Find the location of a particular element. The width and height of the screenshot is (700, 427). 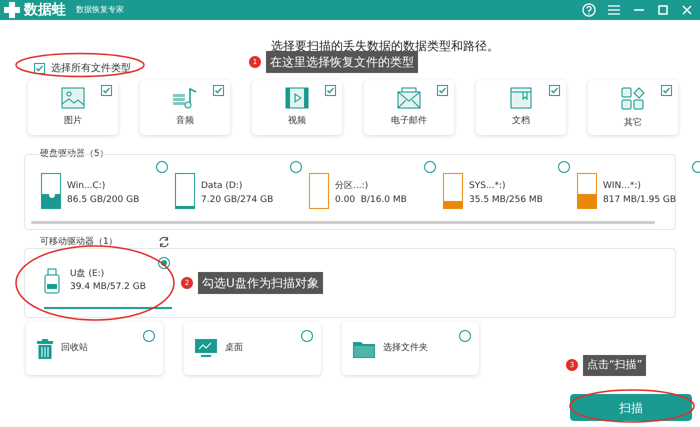

drive-item: Data (D:) 7.20 GB/274 GB is located at coordinates (240, 185).